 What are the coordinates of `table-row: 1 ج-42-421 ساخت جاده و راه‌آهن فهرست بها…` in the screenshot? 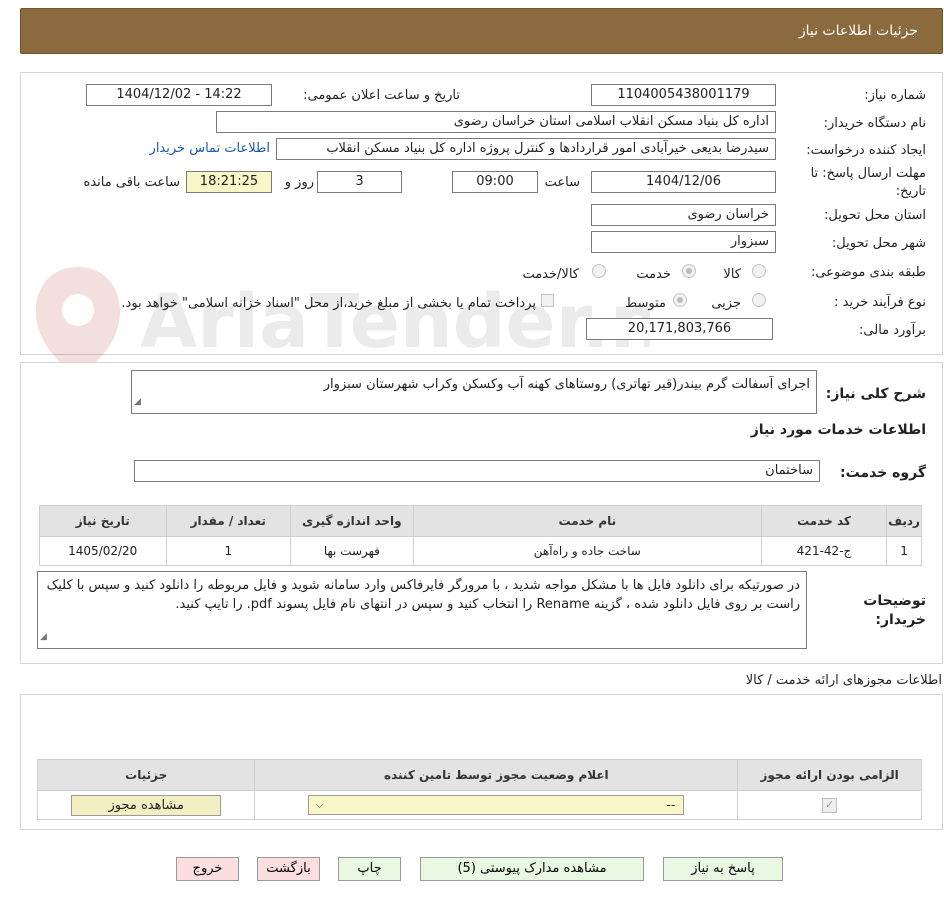 It's located at (480, 551).